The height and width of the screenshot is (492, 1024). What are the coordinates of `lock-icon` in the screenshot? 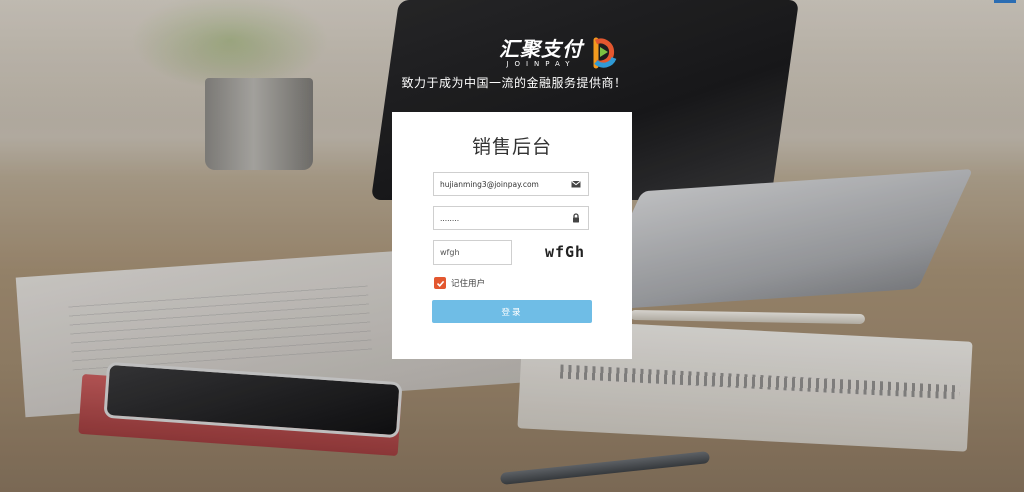 It's located at (576, 218).